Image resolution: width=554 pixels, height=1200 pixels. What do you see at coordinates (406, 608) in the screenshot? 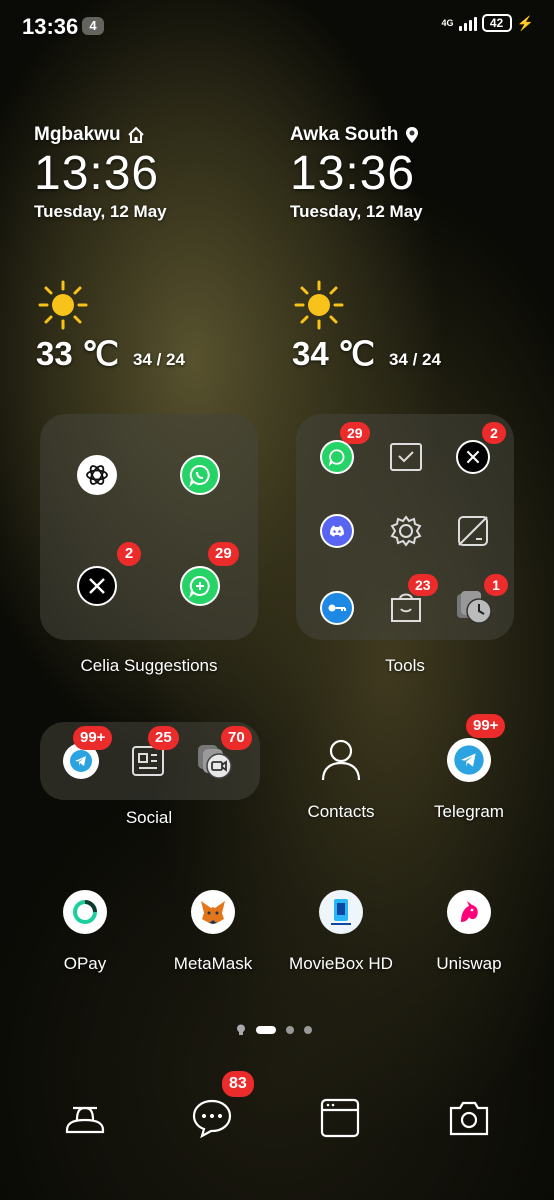
I see `app-store-icon` at bounding box center [406, 608].